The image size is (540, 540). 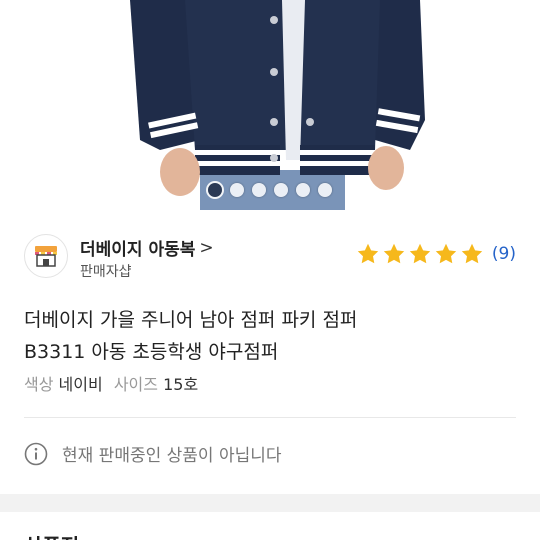 I want to click on carousel-indicator, so click(x=270, y=190).